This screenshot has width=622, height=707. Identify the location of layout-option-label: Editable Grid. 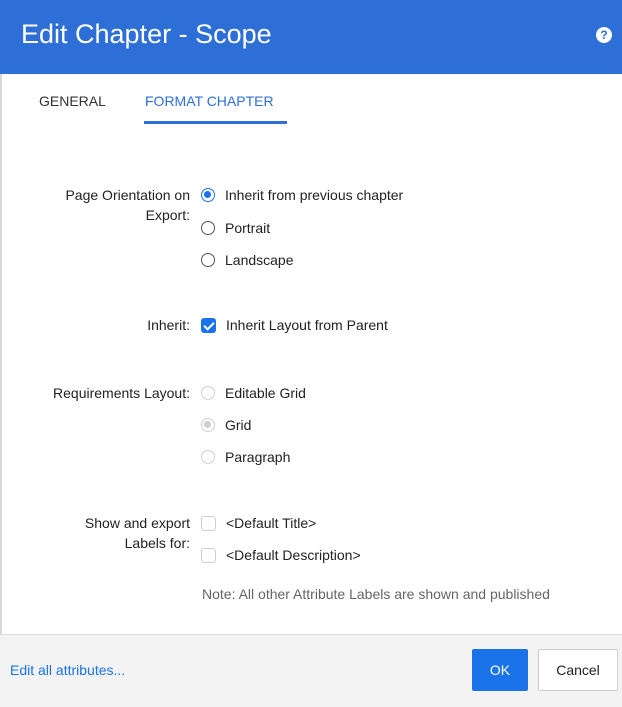
(265, 393).